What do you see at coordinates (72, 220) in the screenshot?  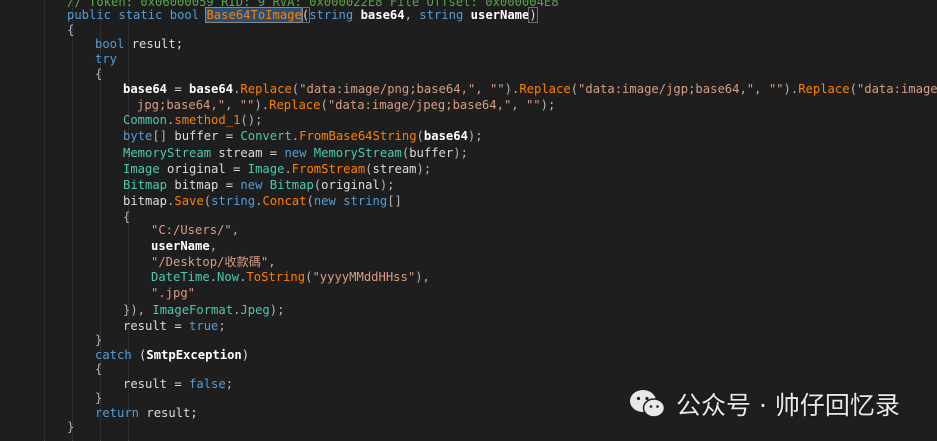 I see `indent-guide` at bounding box center [72, 220].